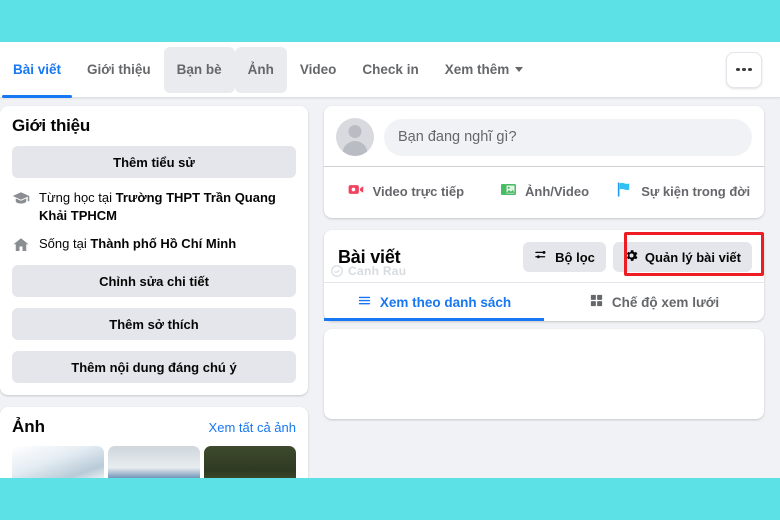 The image size is (780, 520). I want to click on tab-check-in: Check in, so click(390, 70).